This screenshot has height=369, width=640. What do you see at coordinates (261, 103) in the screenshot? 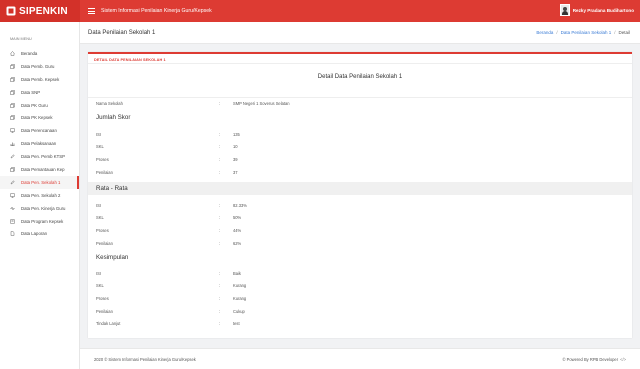
I see `detail-value: SMP Negeri 1 Soverus Selatan` at bounding box center [261, 103].